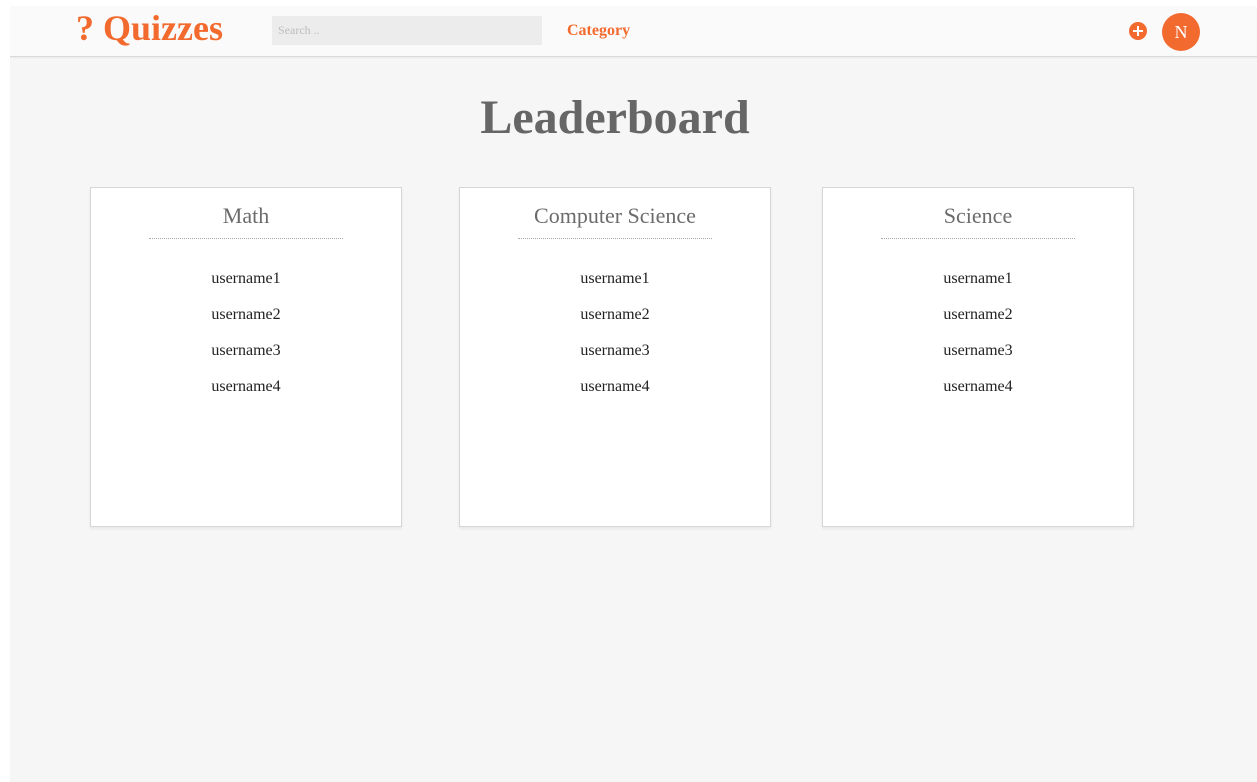 Image resolution: width=1257 pixels, height=782 pixels. Describe the element at coordinates (615, 215) in the screenshot. I see `card-title: Computer Science` at that location.